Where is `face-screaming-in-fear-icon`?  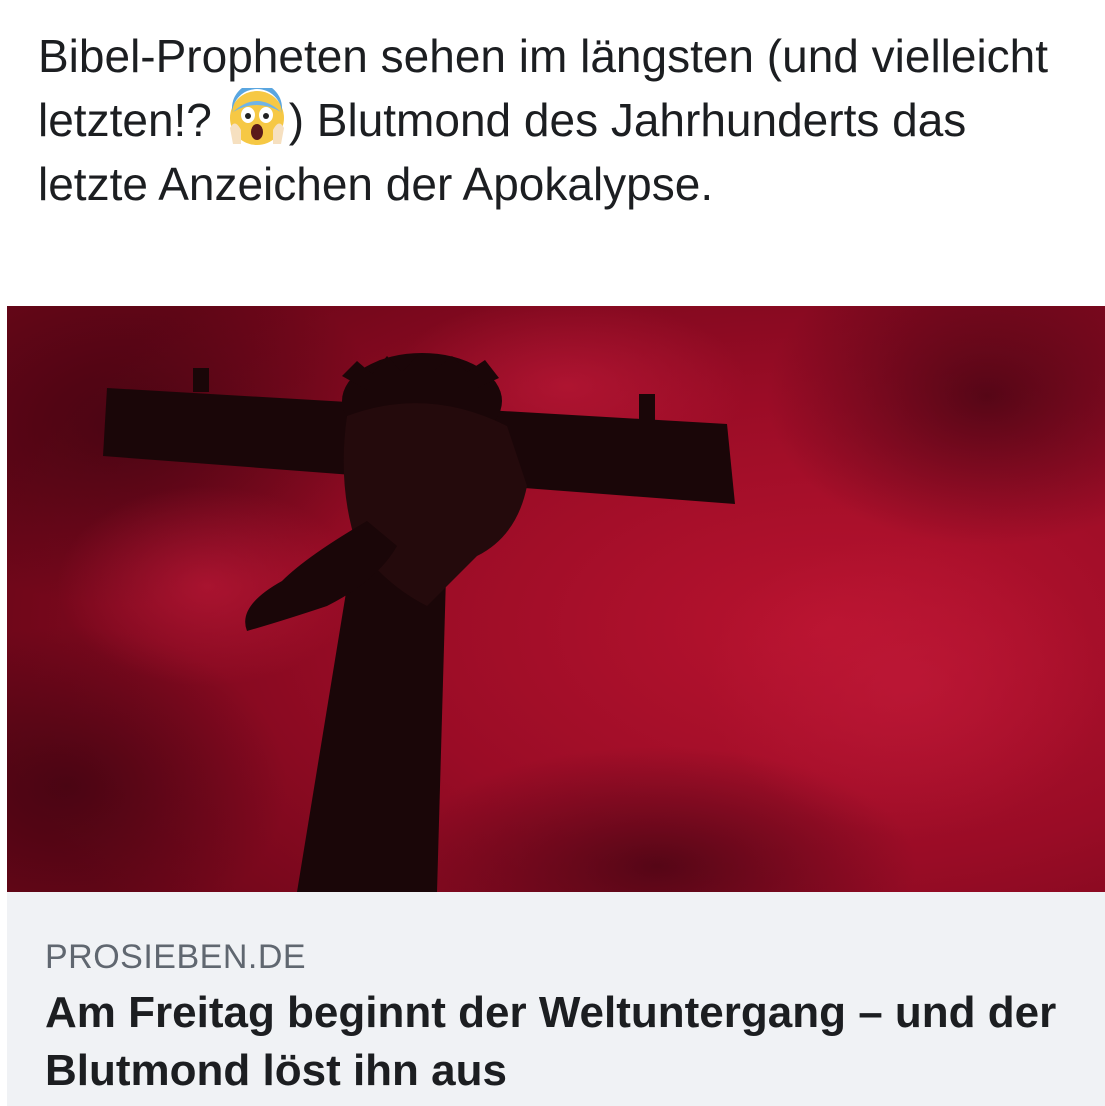 face-screaming-in-fear-icon is located at coordinates (257, 115).